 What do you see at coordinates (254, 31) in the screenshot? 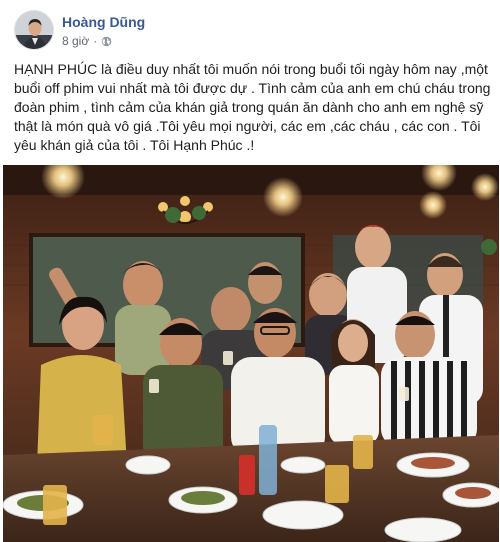
I see `post-header: Hoàng Dũng 8 giờ ·` at bounding box center [254, 31].